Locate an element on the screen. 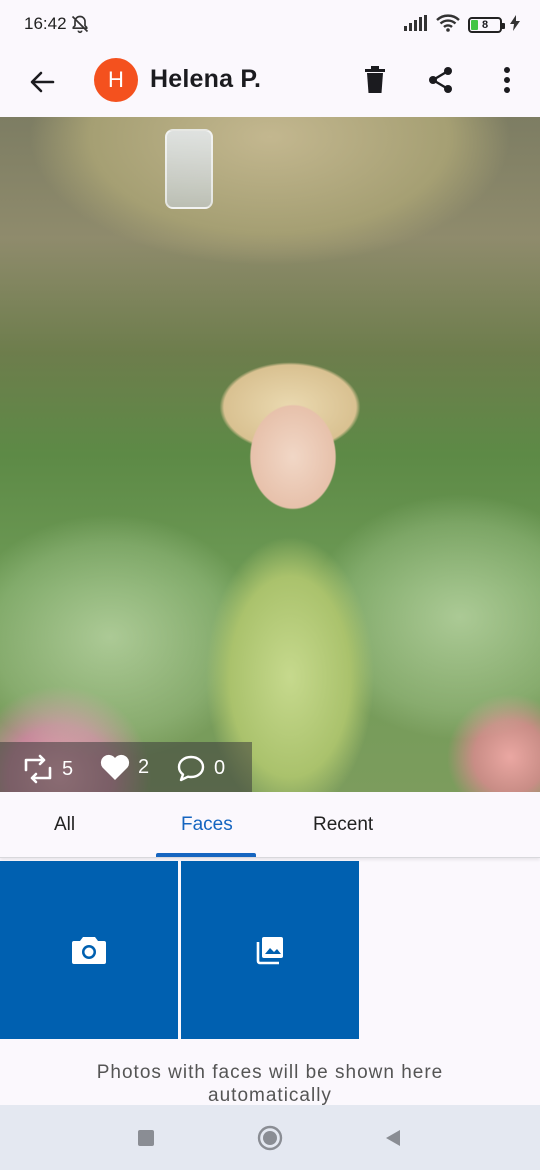  battery-level: 8 is located at coordinates (485, 25).